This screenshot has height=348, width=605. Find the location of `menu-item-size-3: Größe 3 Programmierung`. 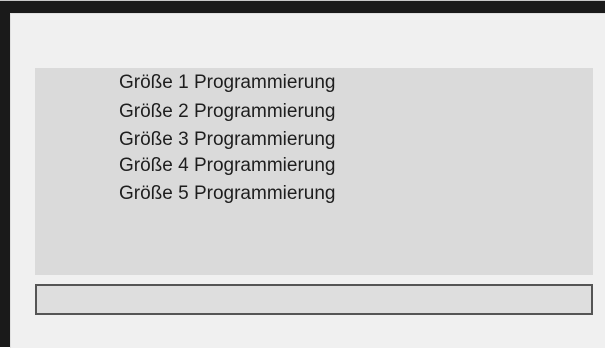

menu-item-size-3: Größe 3 Programmierung is located at coordinates (227, 140).